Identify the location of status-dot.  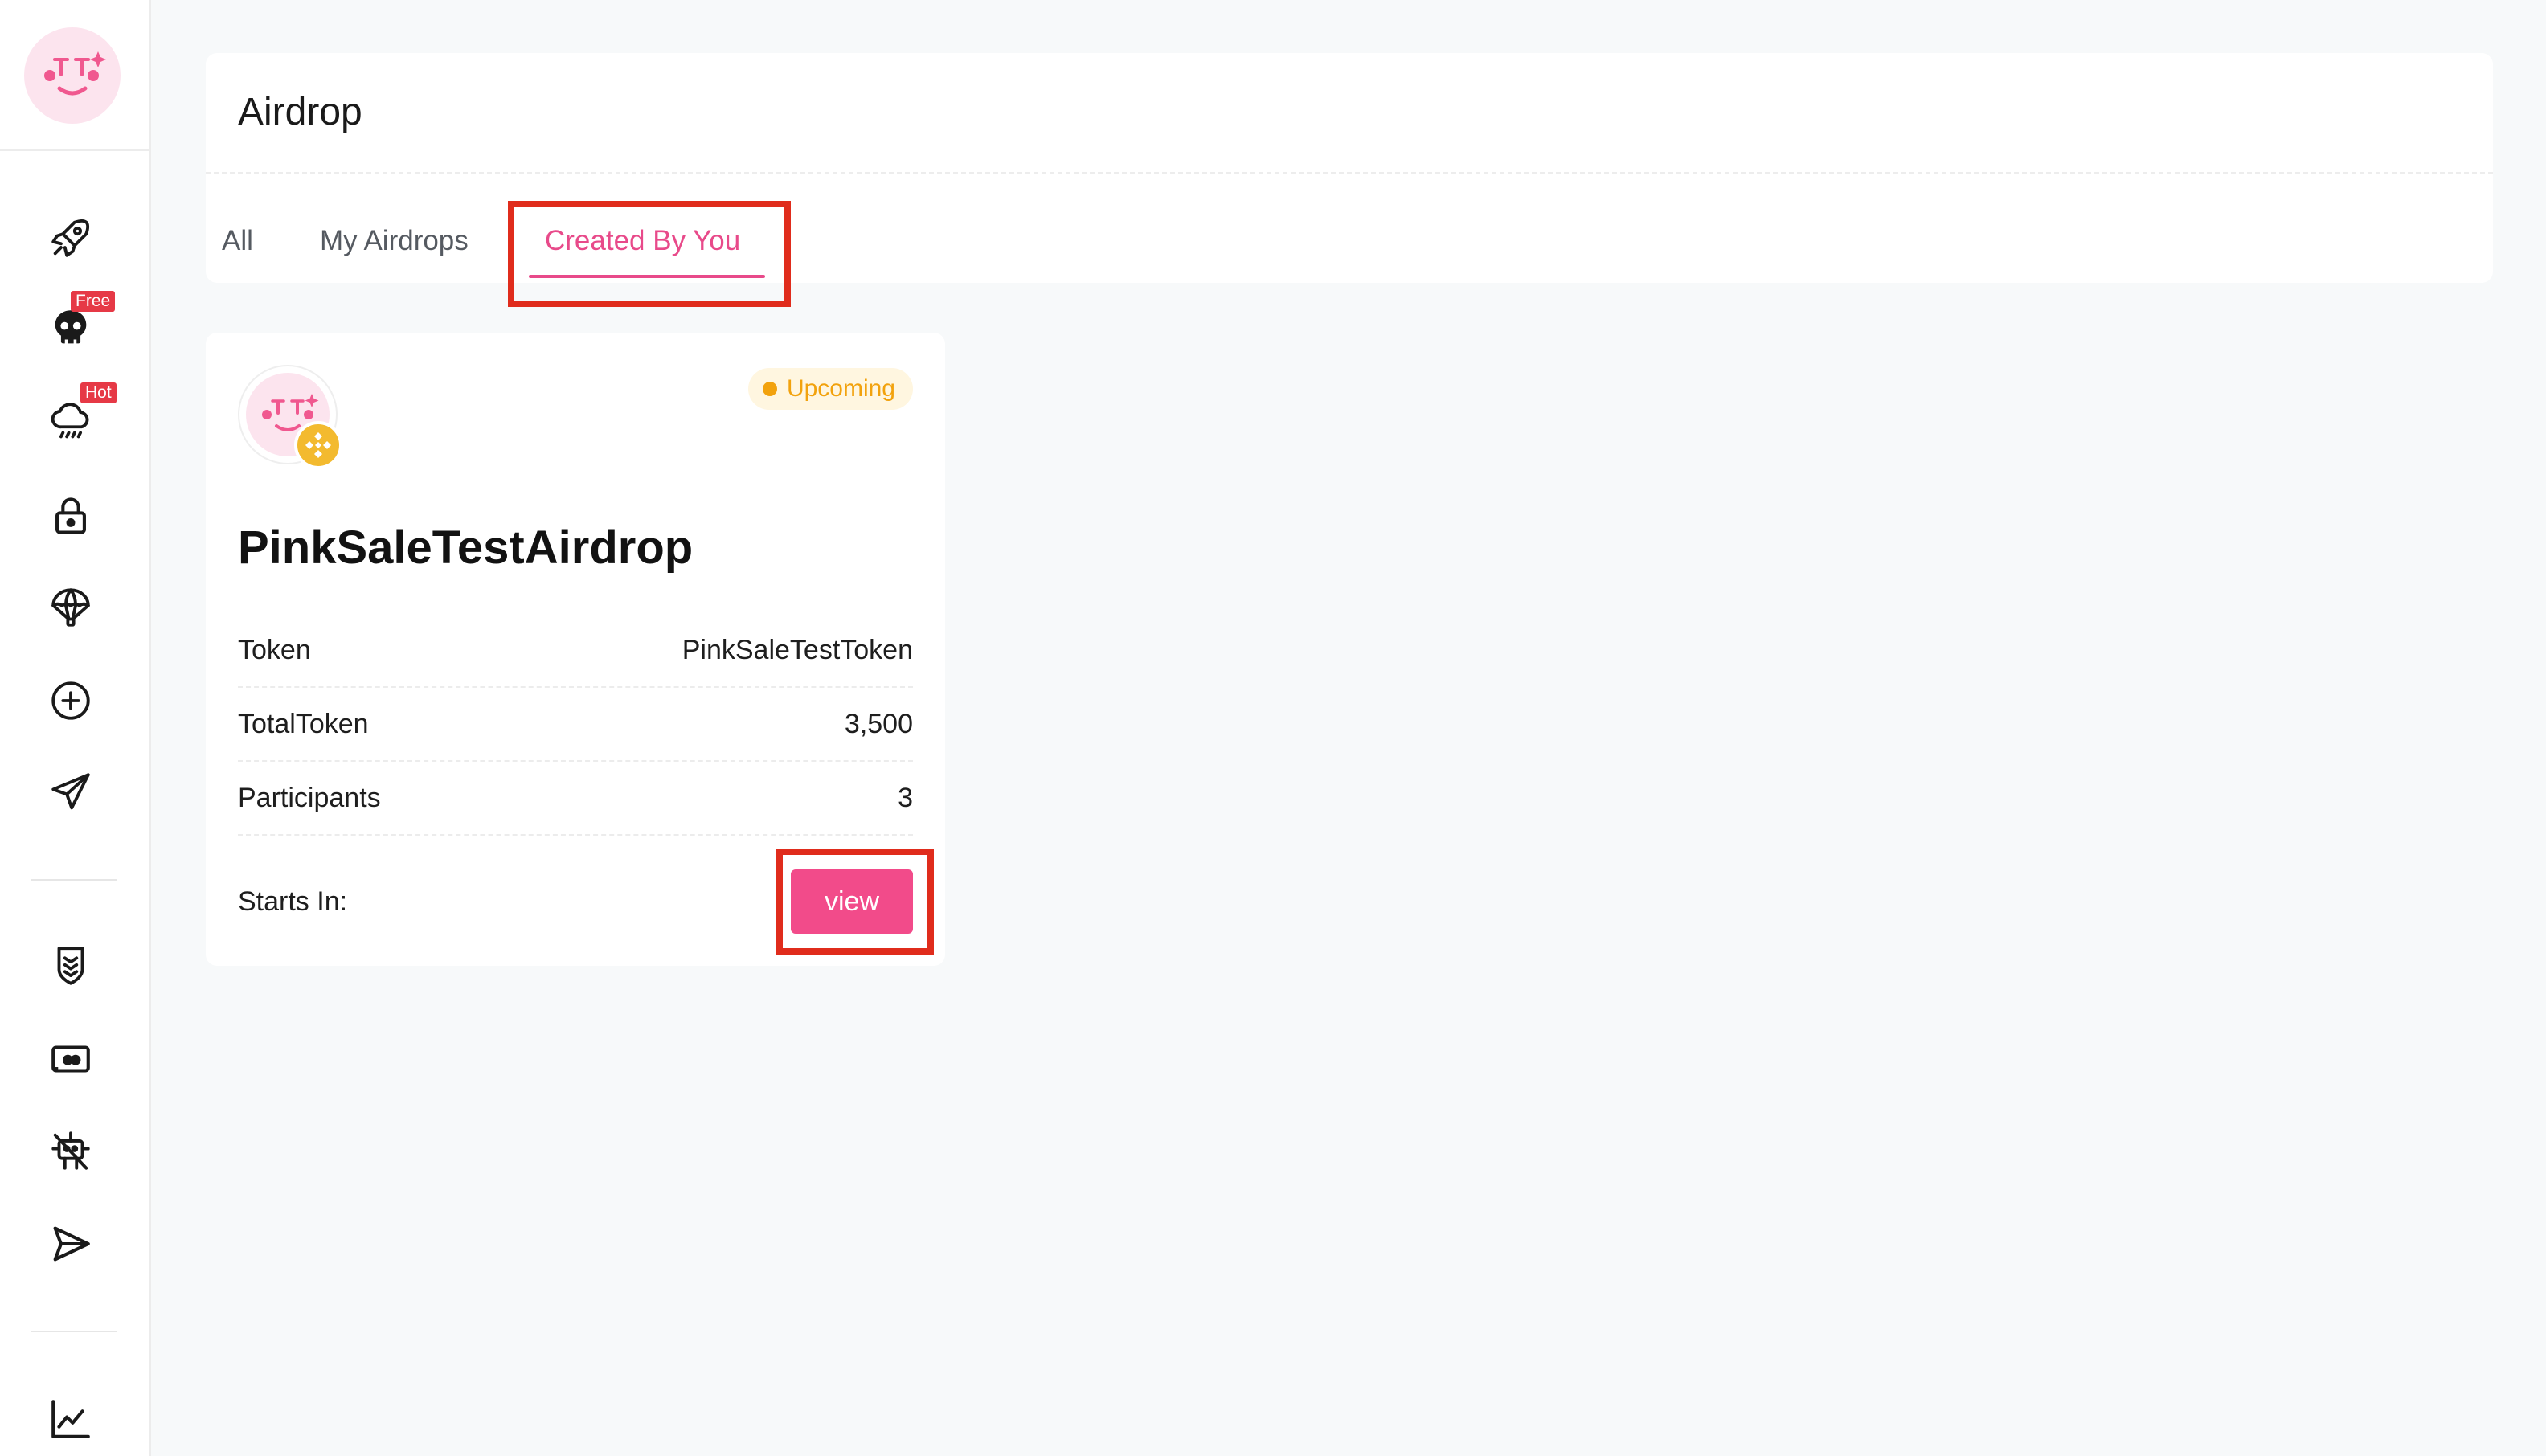
(769, 389).